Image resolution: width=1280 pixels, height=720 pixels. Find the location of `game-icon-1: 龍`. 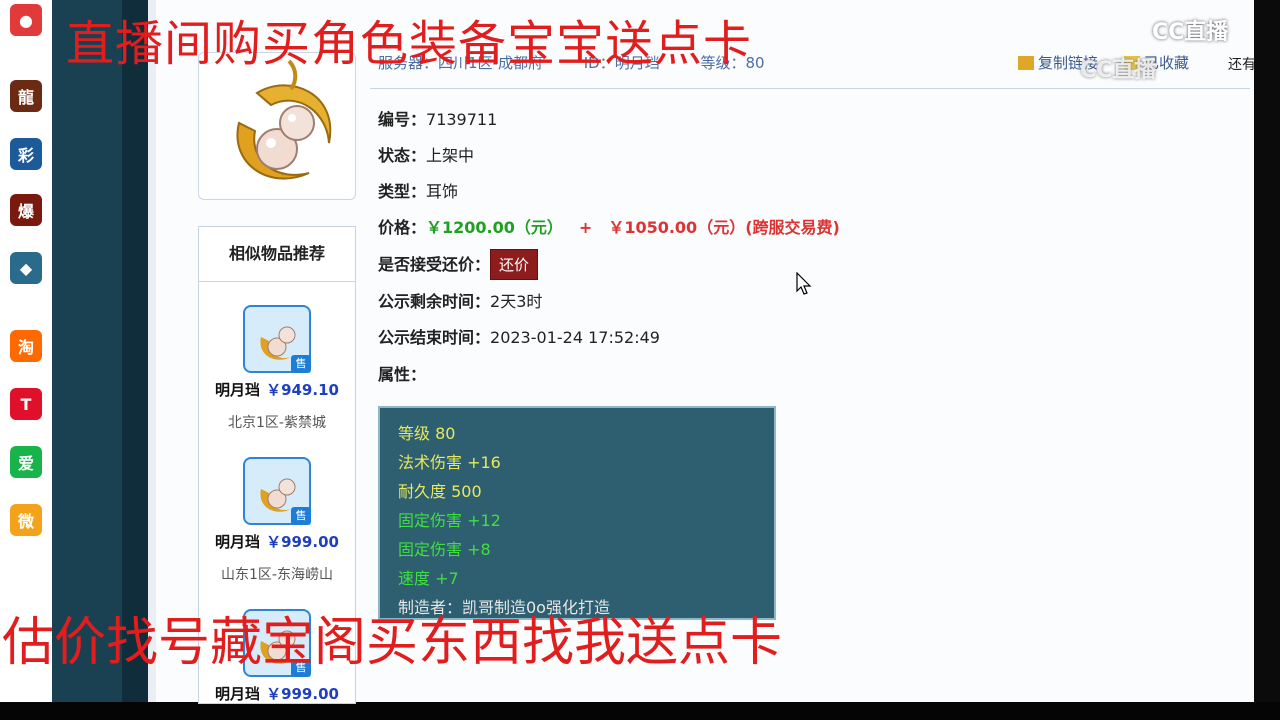

game-icon-1: 龍 is located at coordinates (26, 96).